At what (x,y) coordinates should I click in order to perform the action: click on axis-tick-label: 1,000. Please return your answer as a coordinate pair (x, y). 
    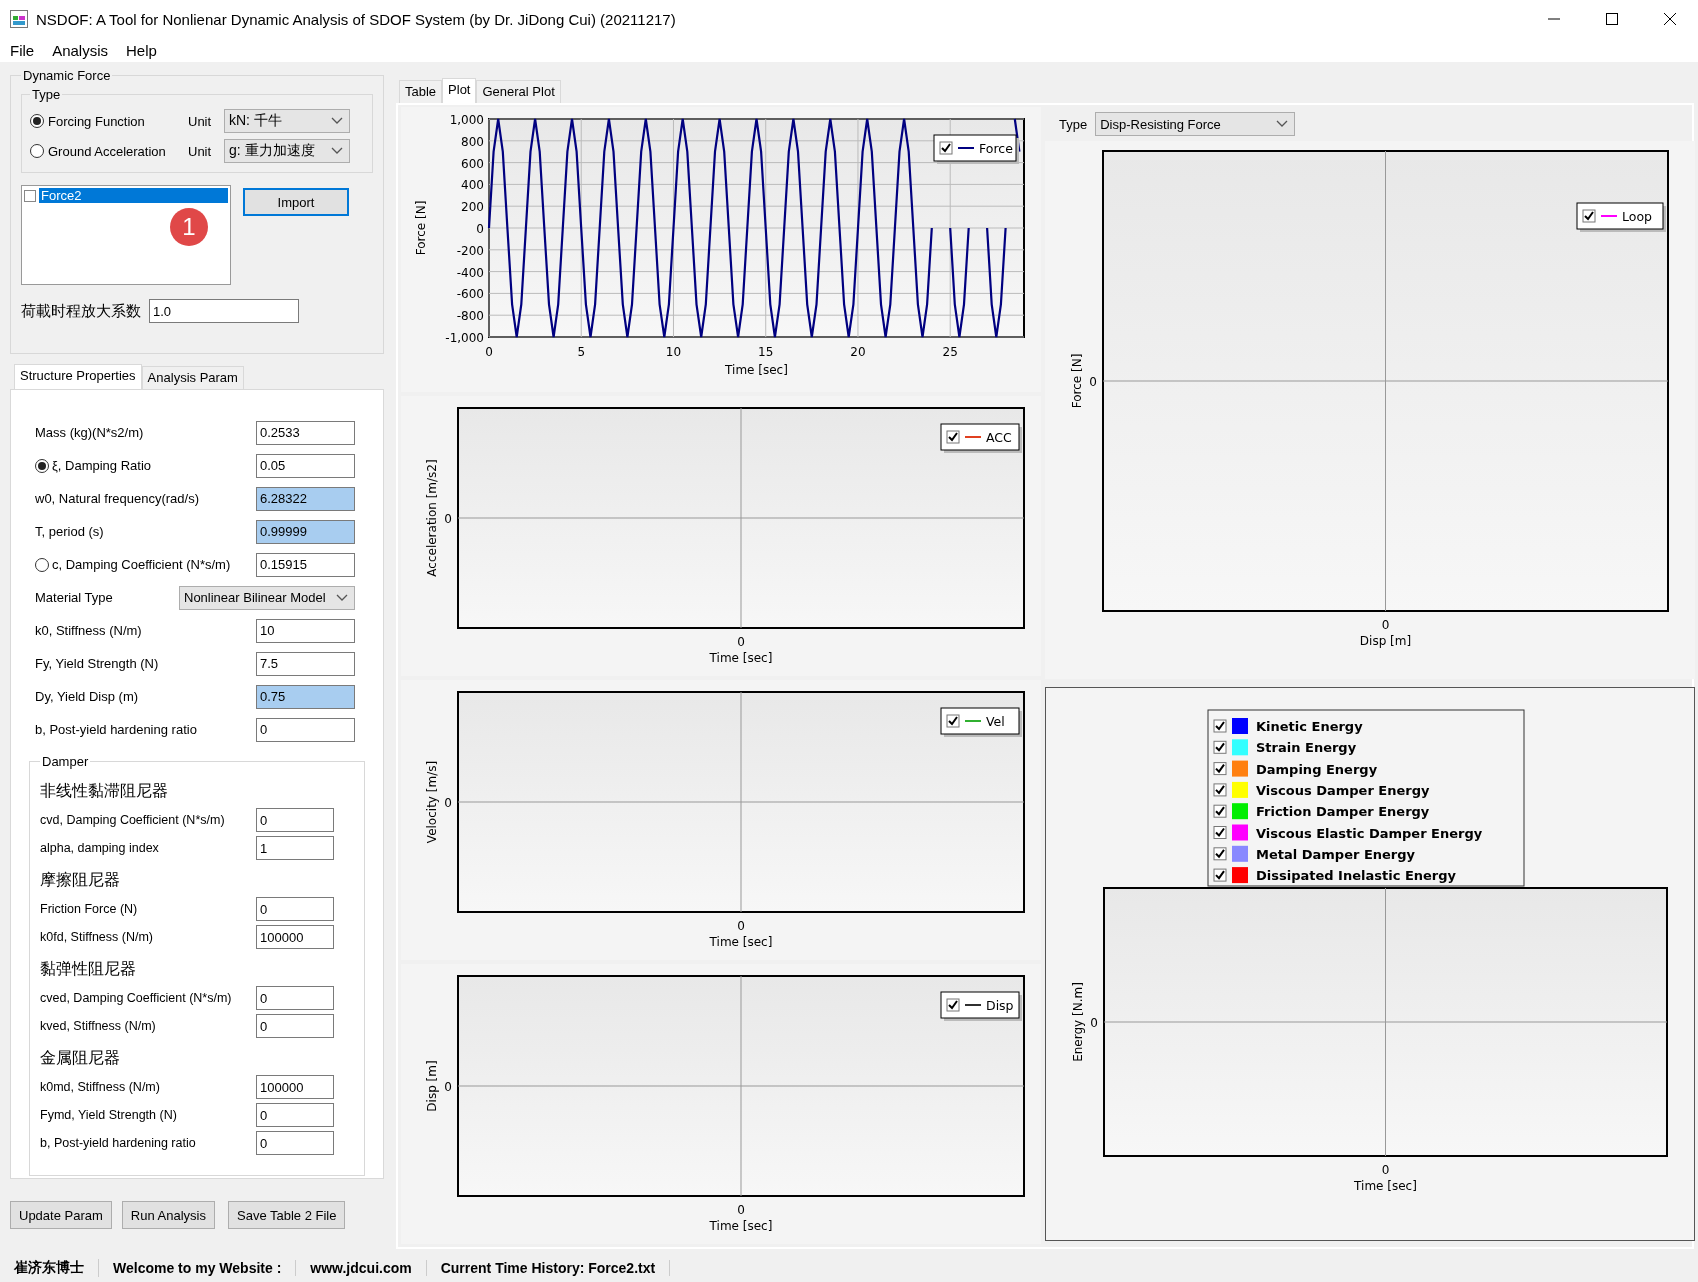
    Looking at the image, I should click on (466, 120).